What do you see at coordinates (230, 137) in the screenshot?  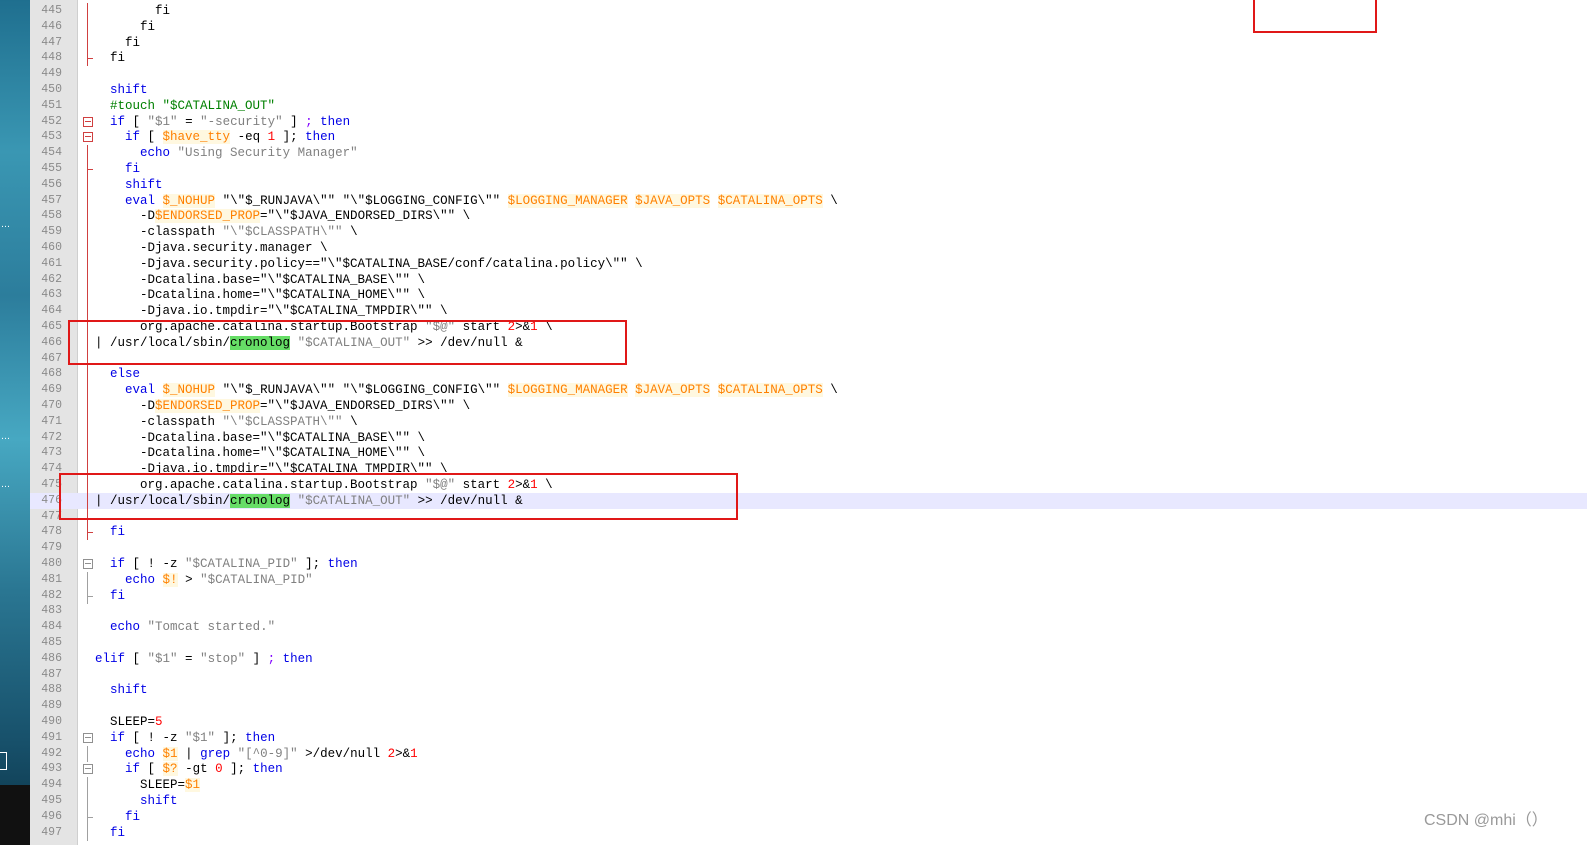 I see `line-code: if [ $have_tty -eq 1 ]; then` at bounding box center [230, 137].